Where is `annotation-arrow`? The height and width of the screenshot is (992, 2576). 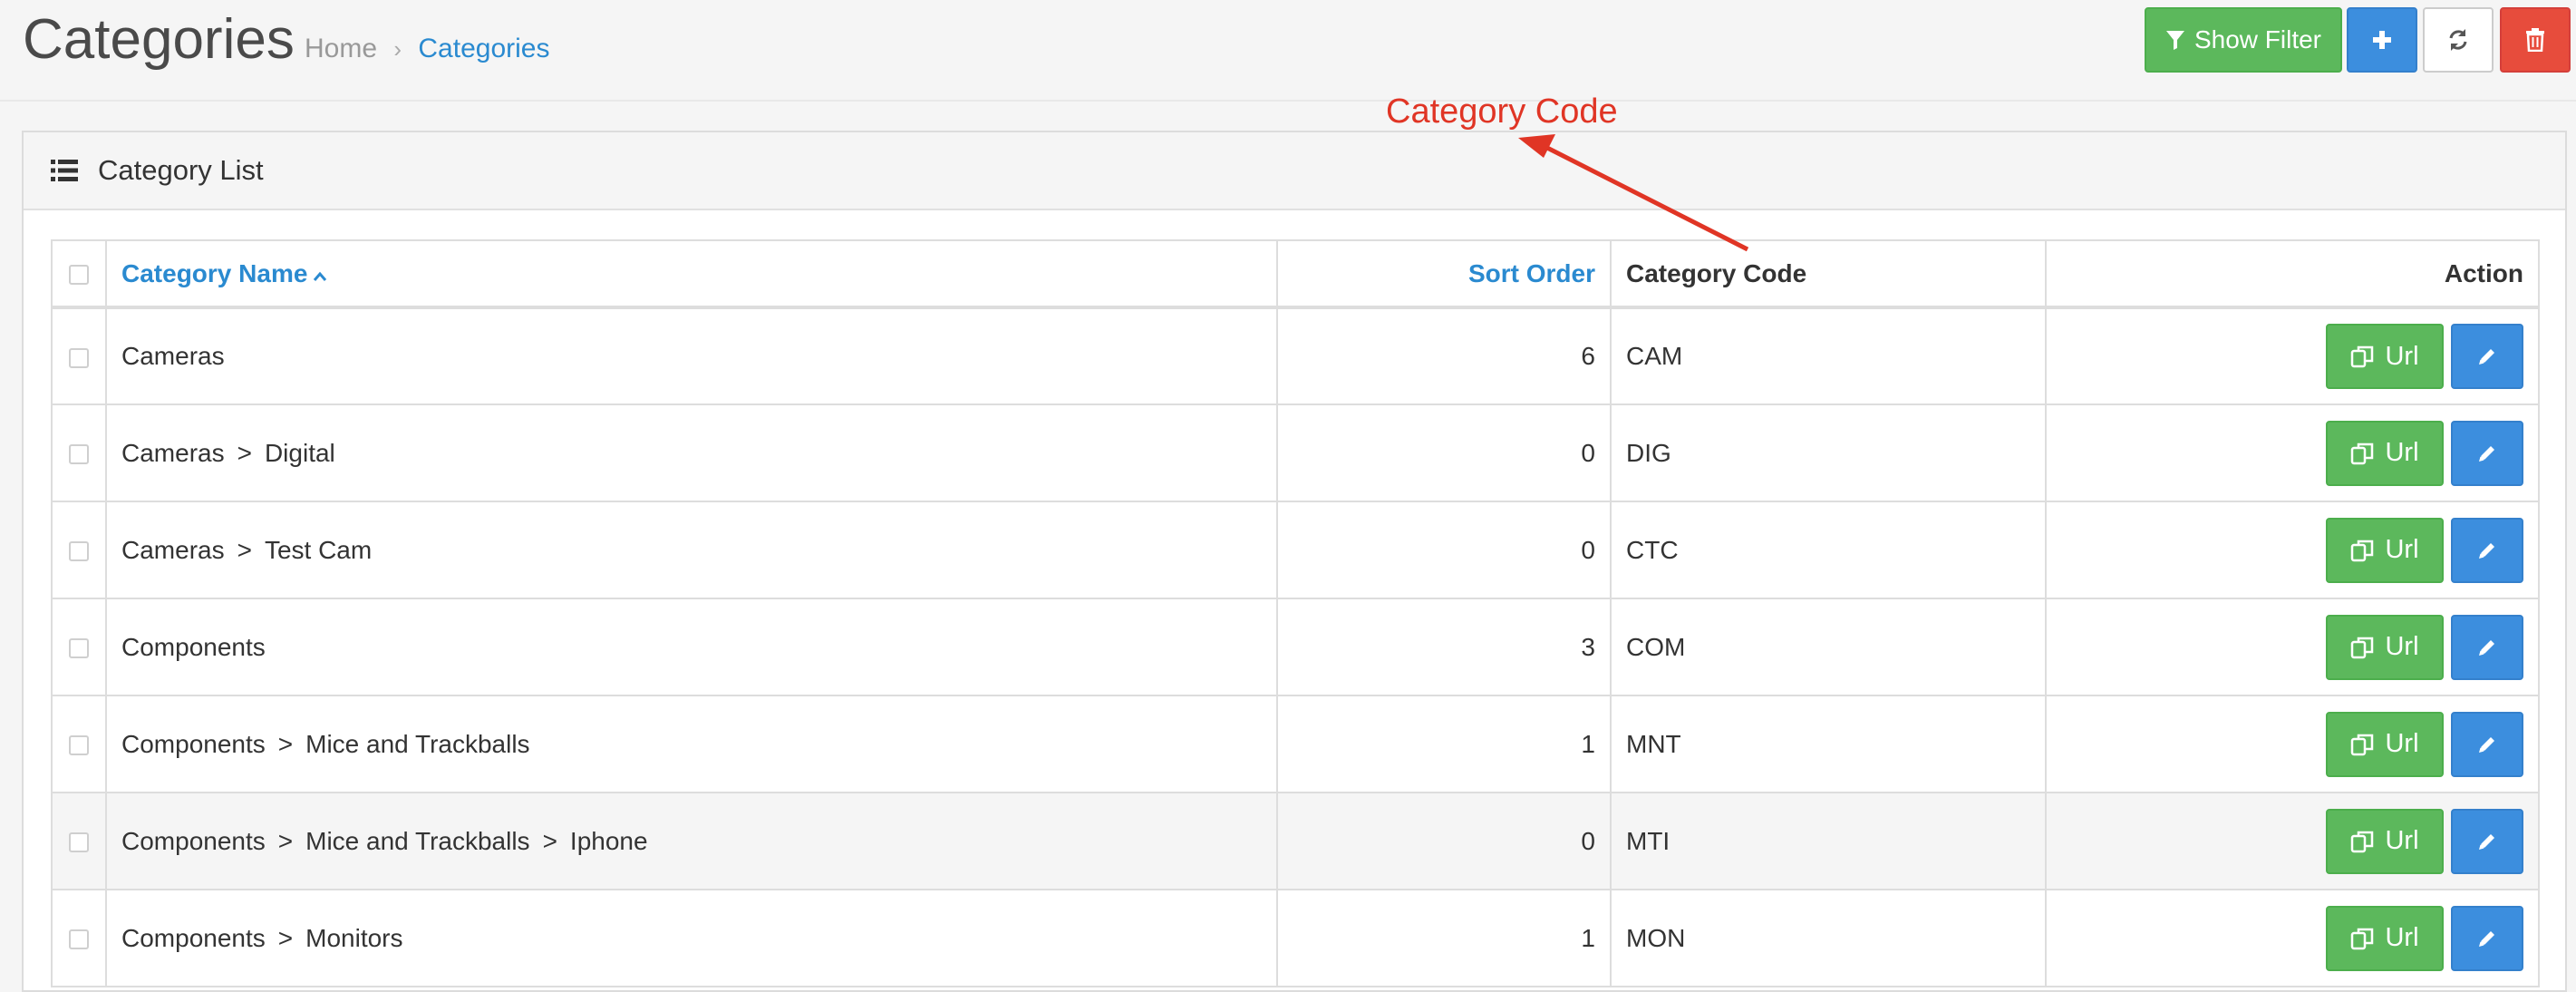
annotation-arrow is located at coordinates (1633, 193).